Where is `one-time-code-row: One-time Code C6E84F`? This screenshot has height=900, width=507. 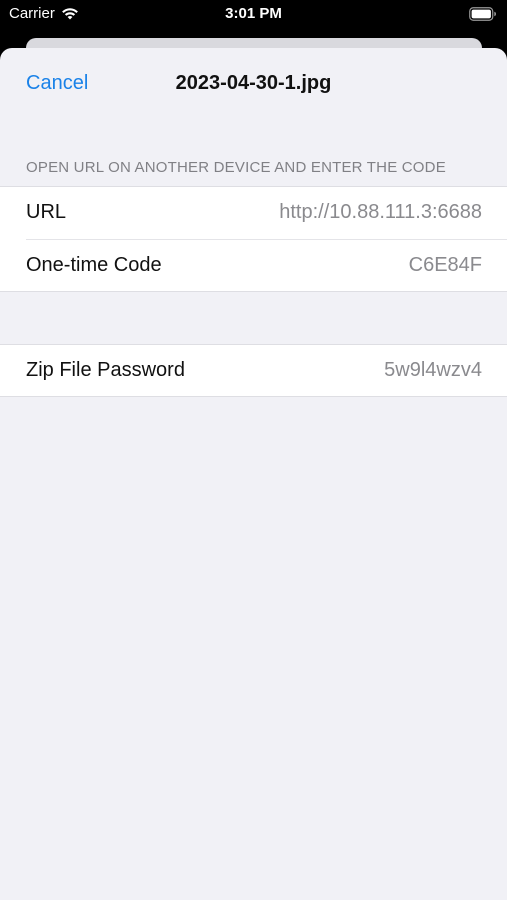 one-time-code-row: One-time Code C6E84F is located at coordinates (253, 265).